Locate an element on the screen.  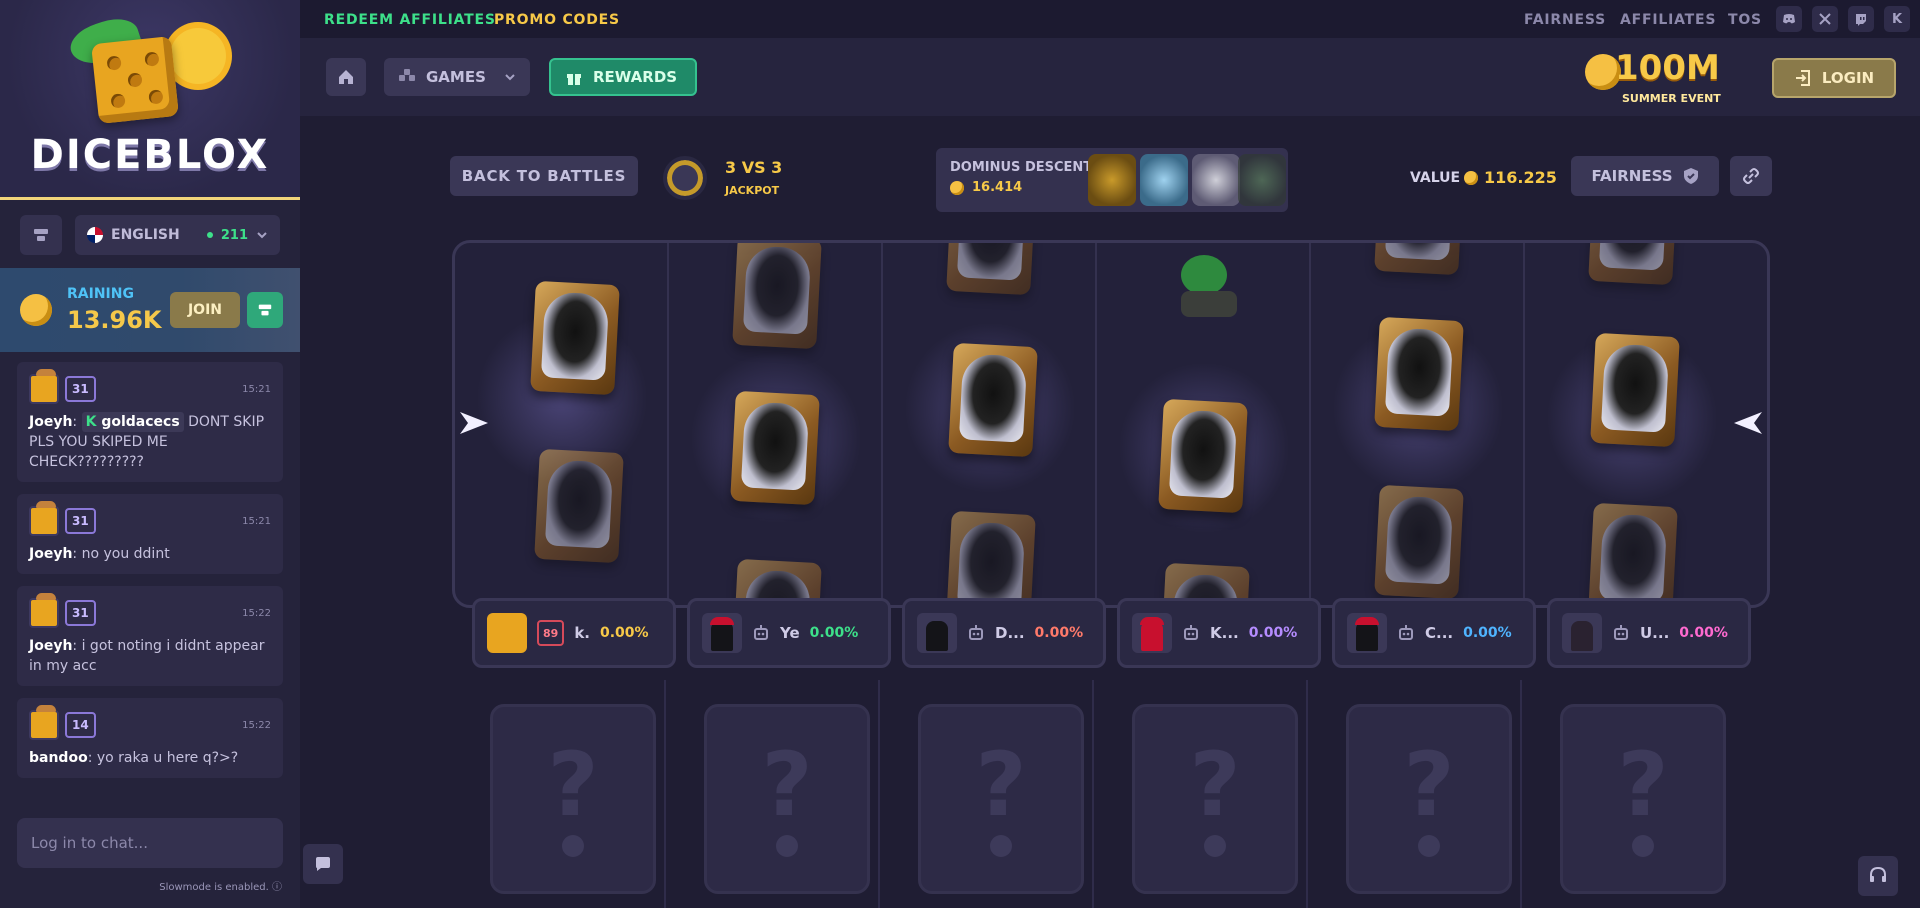
redeem-affiliates-link: REDEEM AFFILIATES is located at coordinates (410, 20).